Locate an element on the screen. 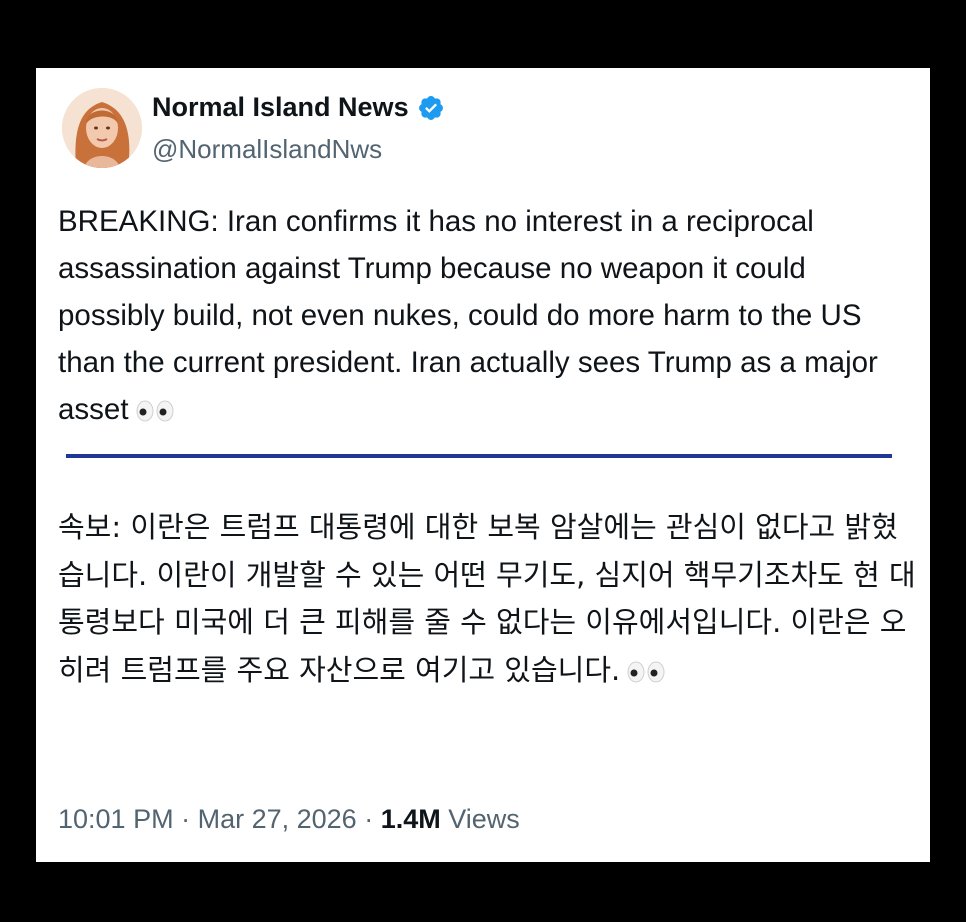  views-label: Views is located at coordinates (484, 819).